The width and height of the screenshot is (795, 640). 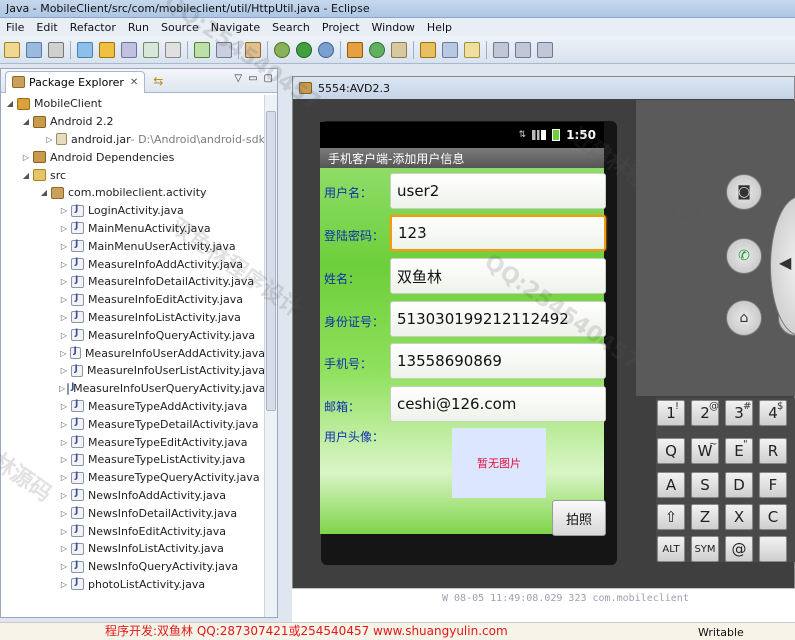 I want to click on tree-item-file: ▷ MeasureInfoQueryActivity.java, so click(x=133, y=335).